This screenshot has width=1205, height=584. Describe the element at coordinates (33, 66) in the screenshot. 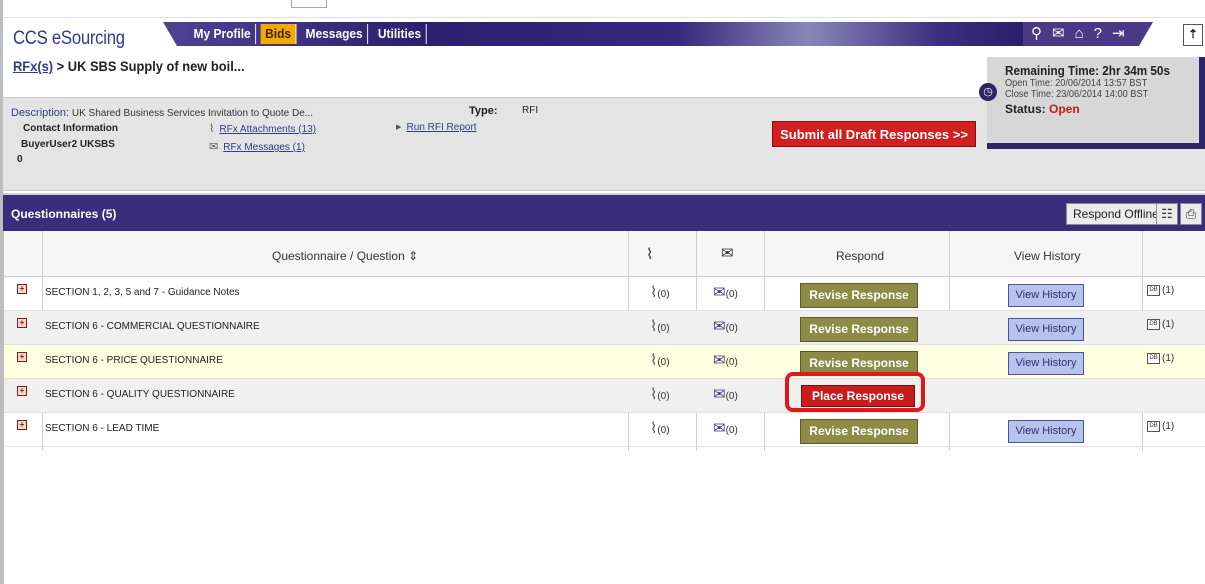

I see `breadcrumb-rfx-link: RFx(s)` at that location.